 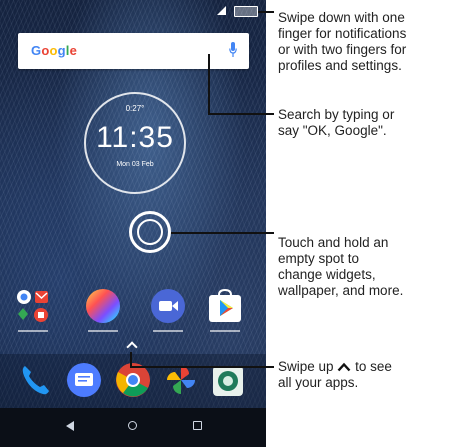 I want to click on callout-swipe-up-prefix: Swipe up, so click(x=306, y=366).